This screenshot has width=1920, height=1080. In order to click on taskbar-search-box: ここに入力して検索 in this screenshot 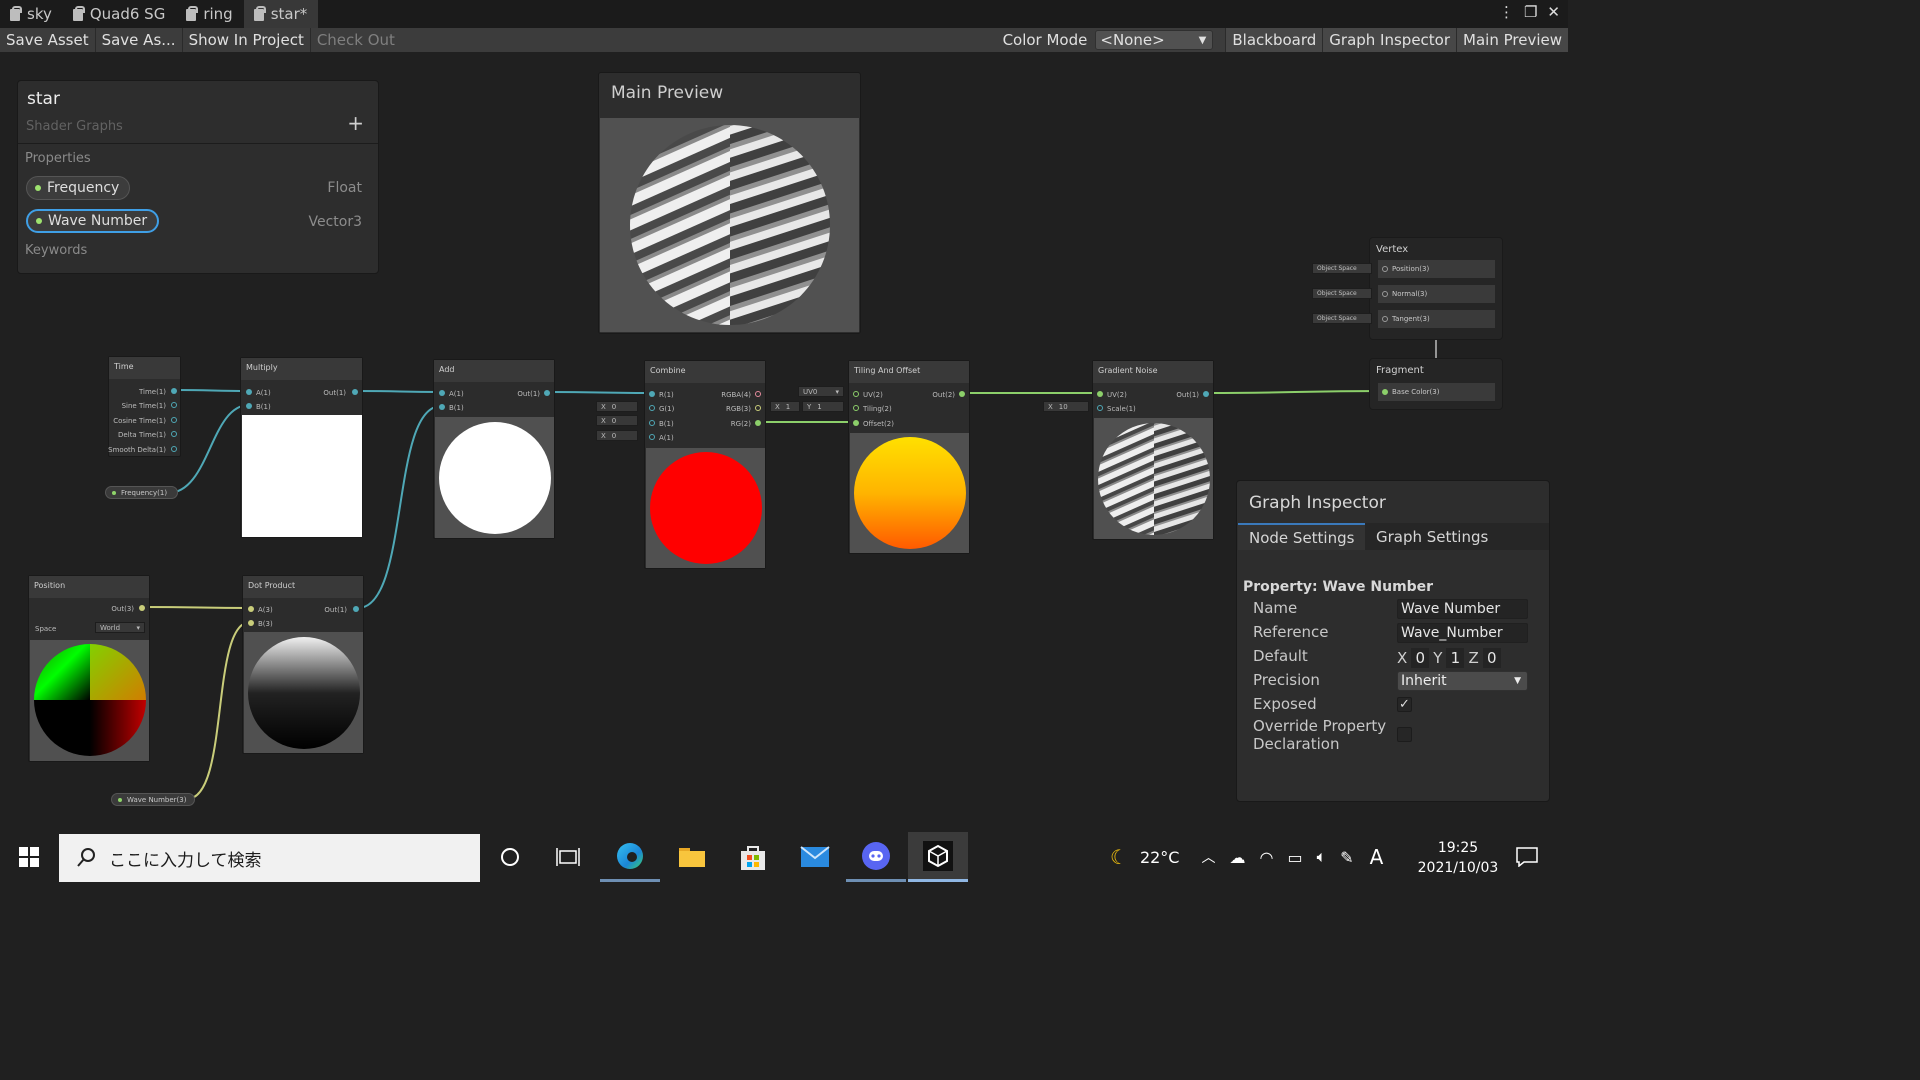, I will do `click(269, 858)`.